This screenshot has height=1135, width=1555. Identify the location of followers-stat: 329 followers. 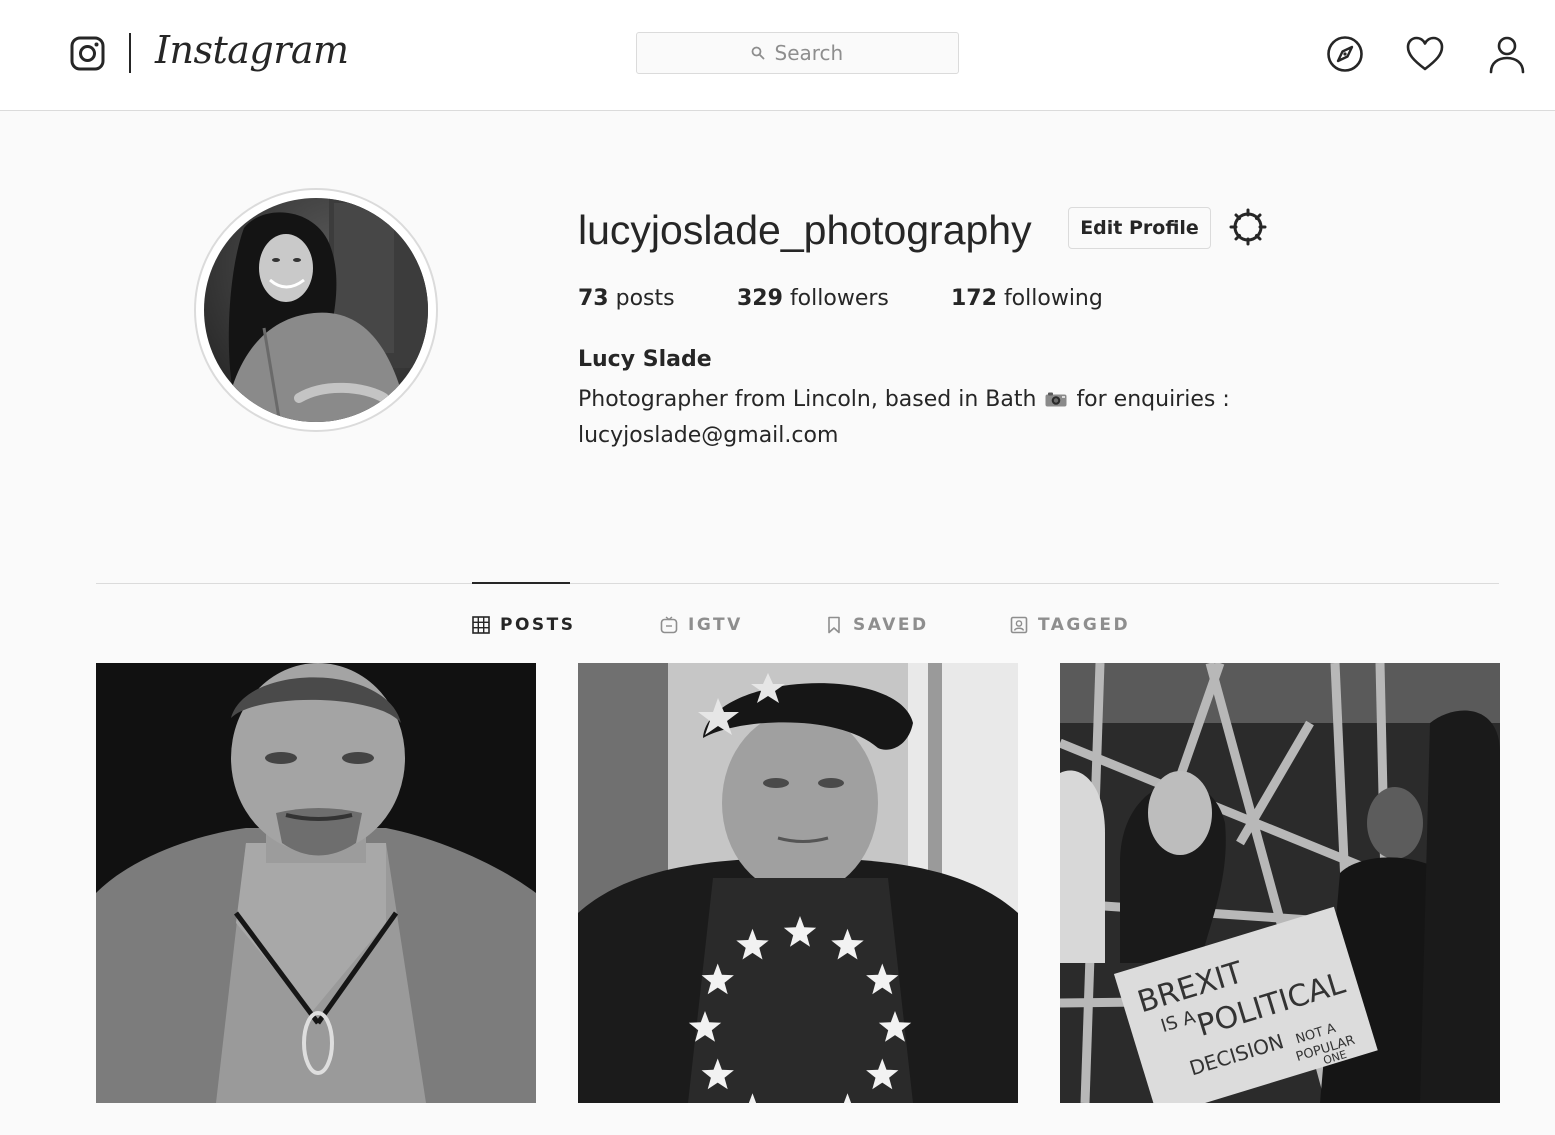
(813, 298).